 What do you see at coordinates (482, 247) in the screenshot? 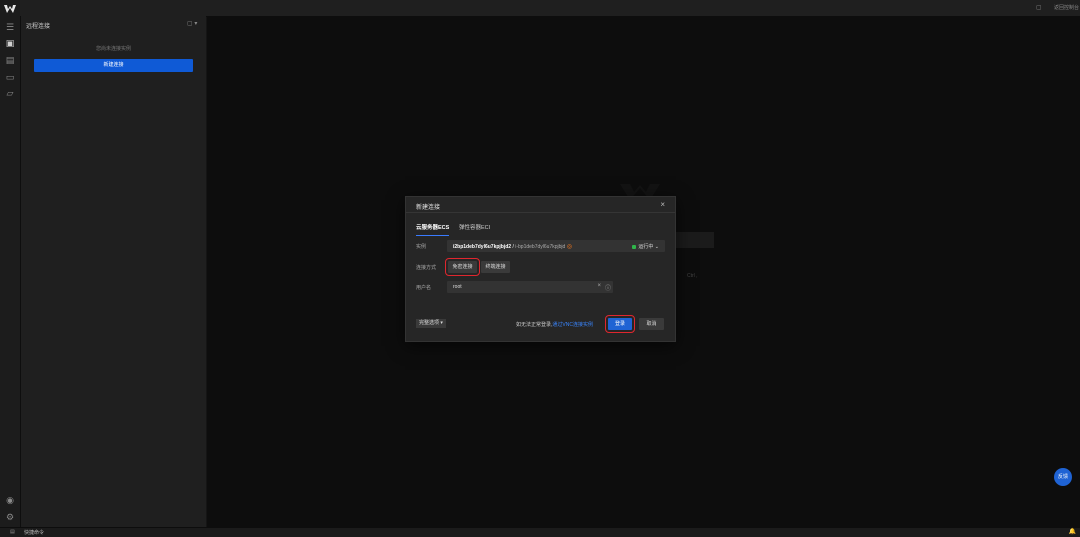
I see `instance-name: i2bp1deb7dyl6u7kpjbjd2` at bounding box center [482, 247].